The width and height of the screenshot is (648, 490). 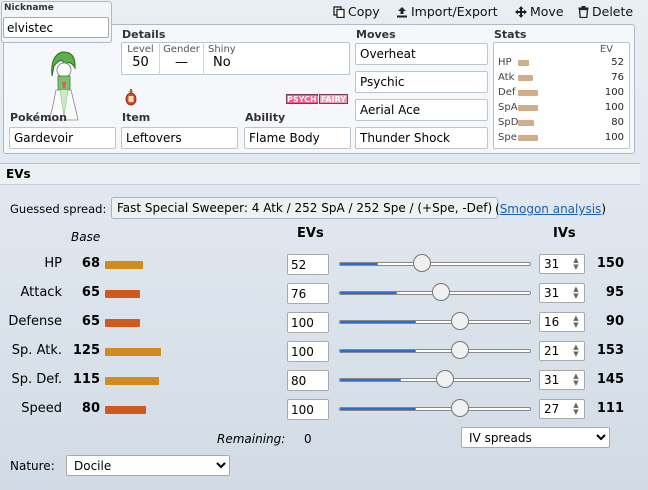 I want to click on iv-value: 21, so click(x=552, y=351).